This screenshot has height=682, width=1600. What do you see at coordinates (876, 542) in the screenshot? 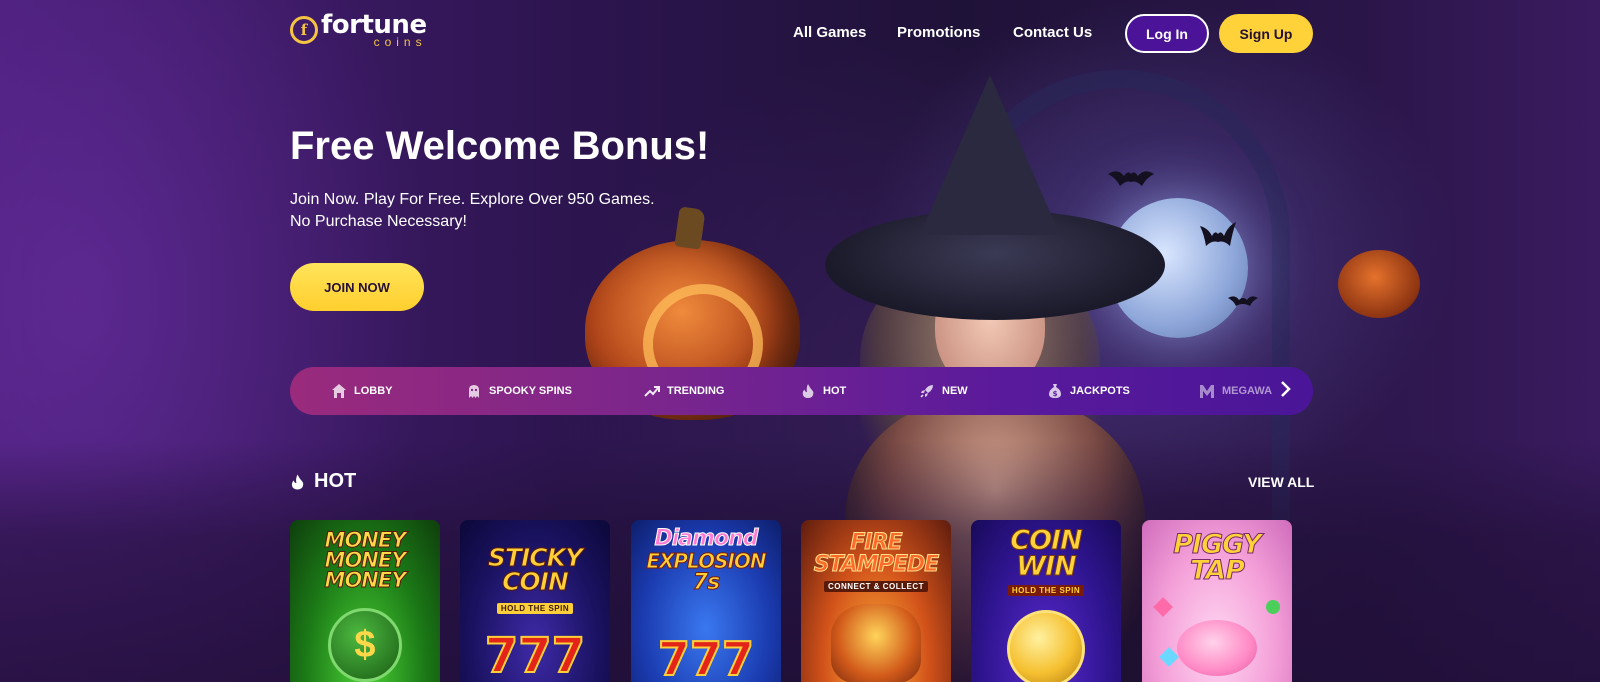
I see `game-title-line: FIRE` at bounding box center [876, 542].